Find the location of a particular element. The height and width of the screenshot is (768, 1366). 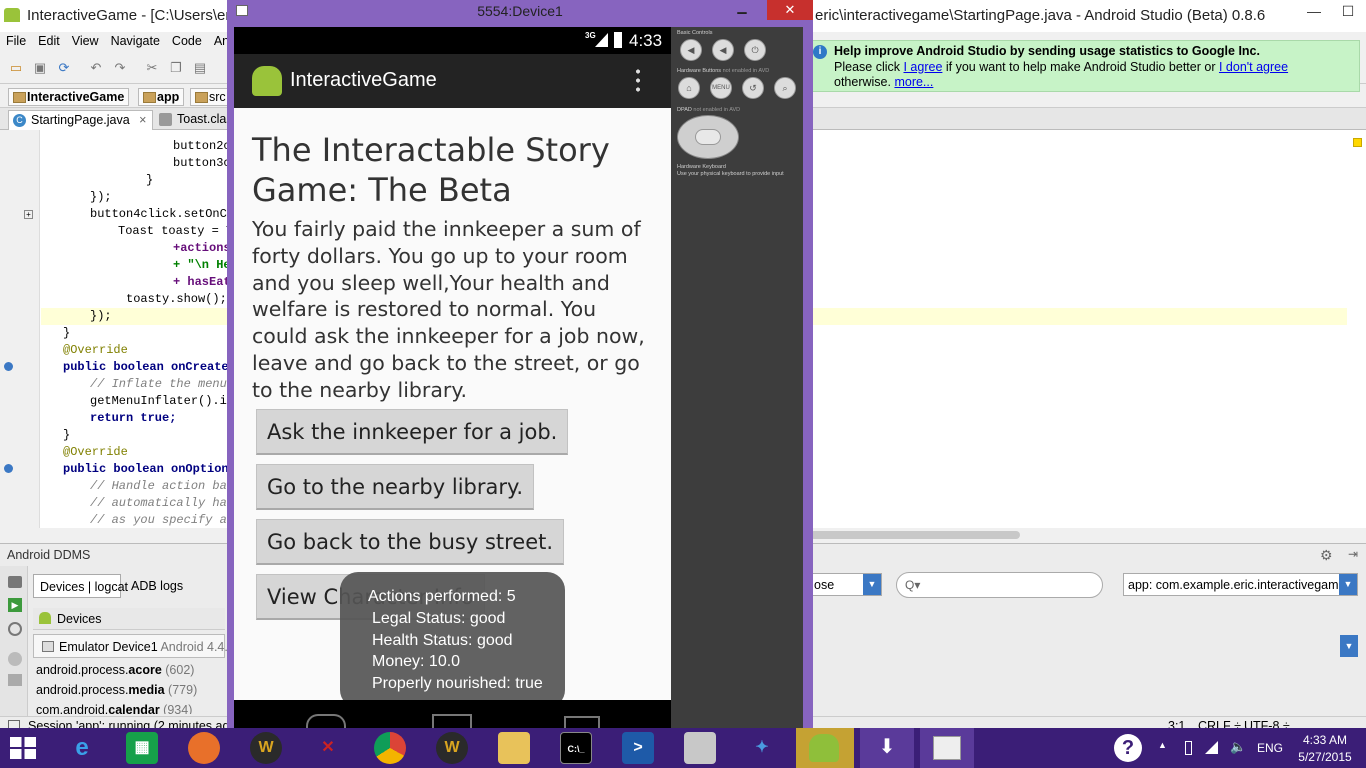

store-icon: ▦ is located at coordinates (142, 748).